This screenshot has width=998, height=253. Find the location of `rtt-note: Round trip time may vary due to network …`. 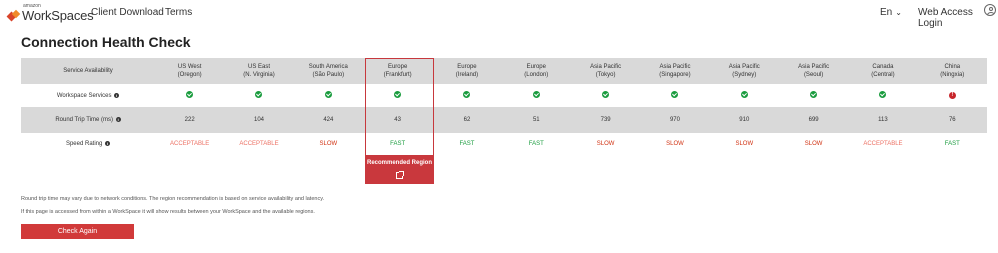

rtt-note: Round trip time may vary due to network … is located at coordinates (173, 199).